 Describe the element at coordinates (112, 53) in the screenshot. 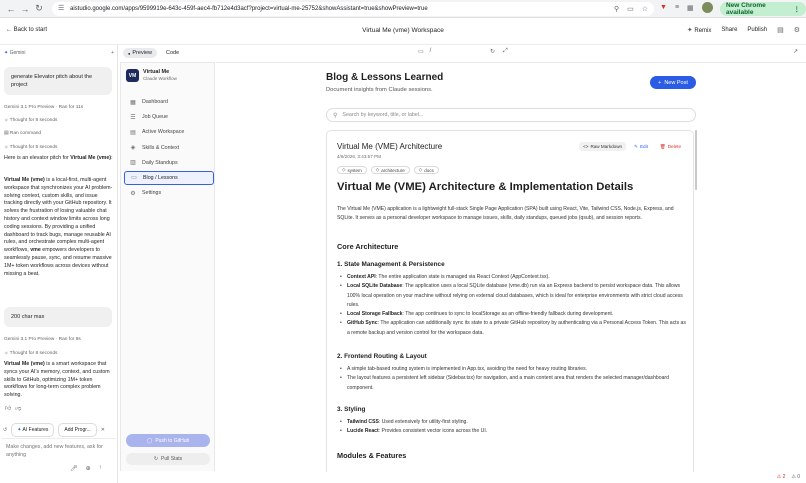

I see `new-chat-icon: +` at that location.